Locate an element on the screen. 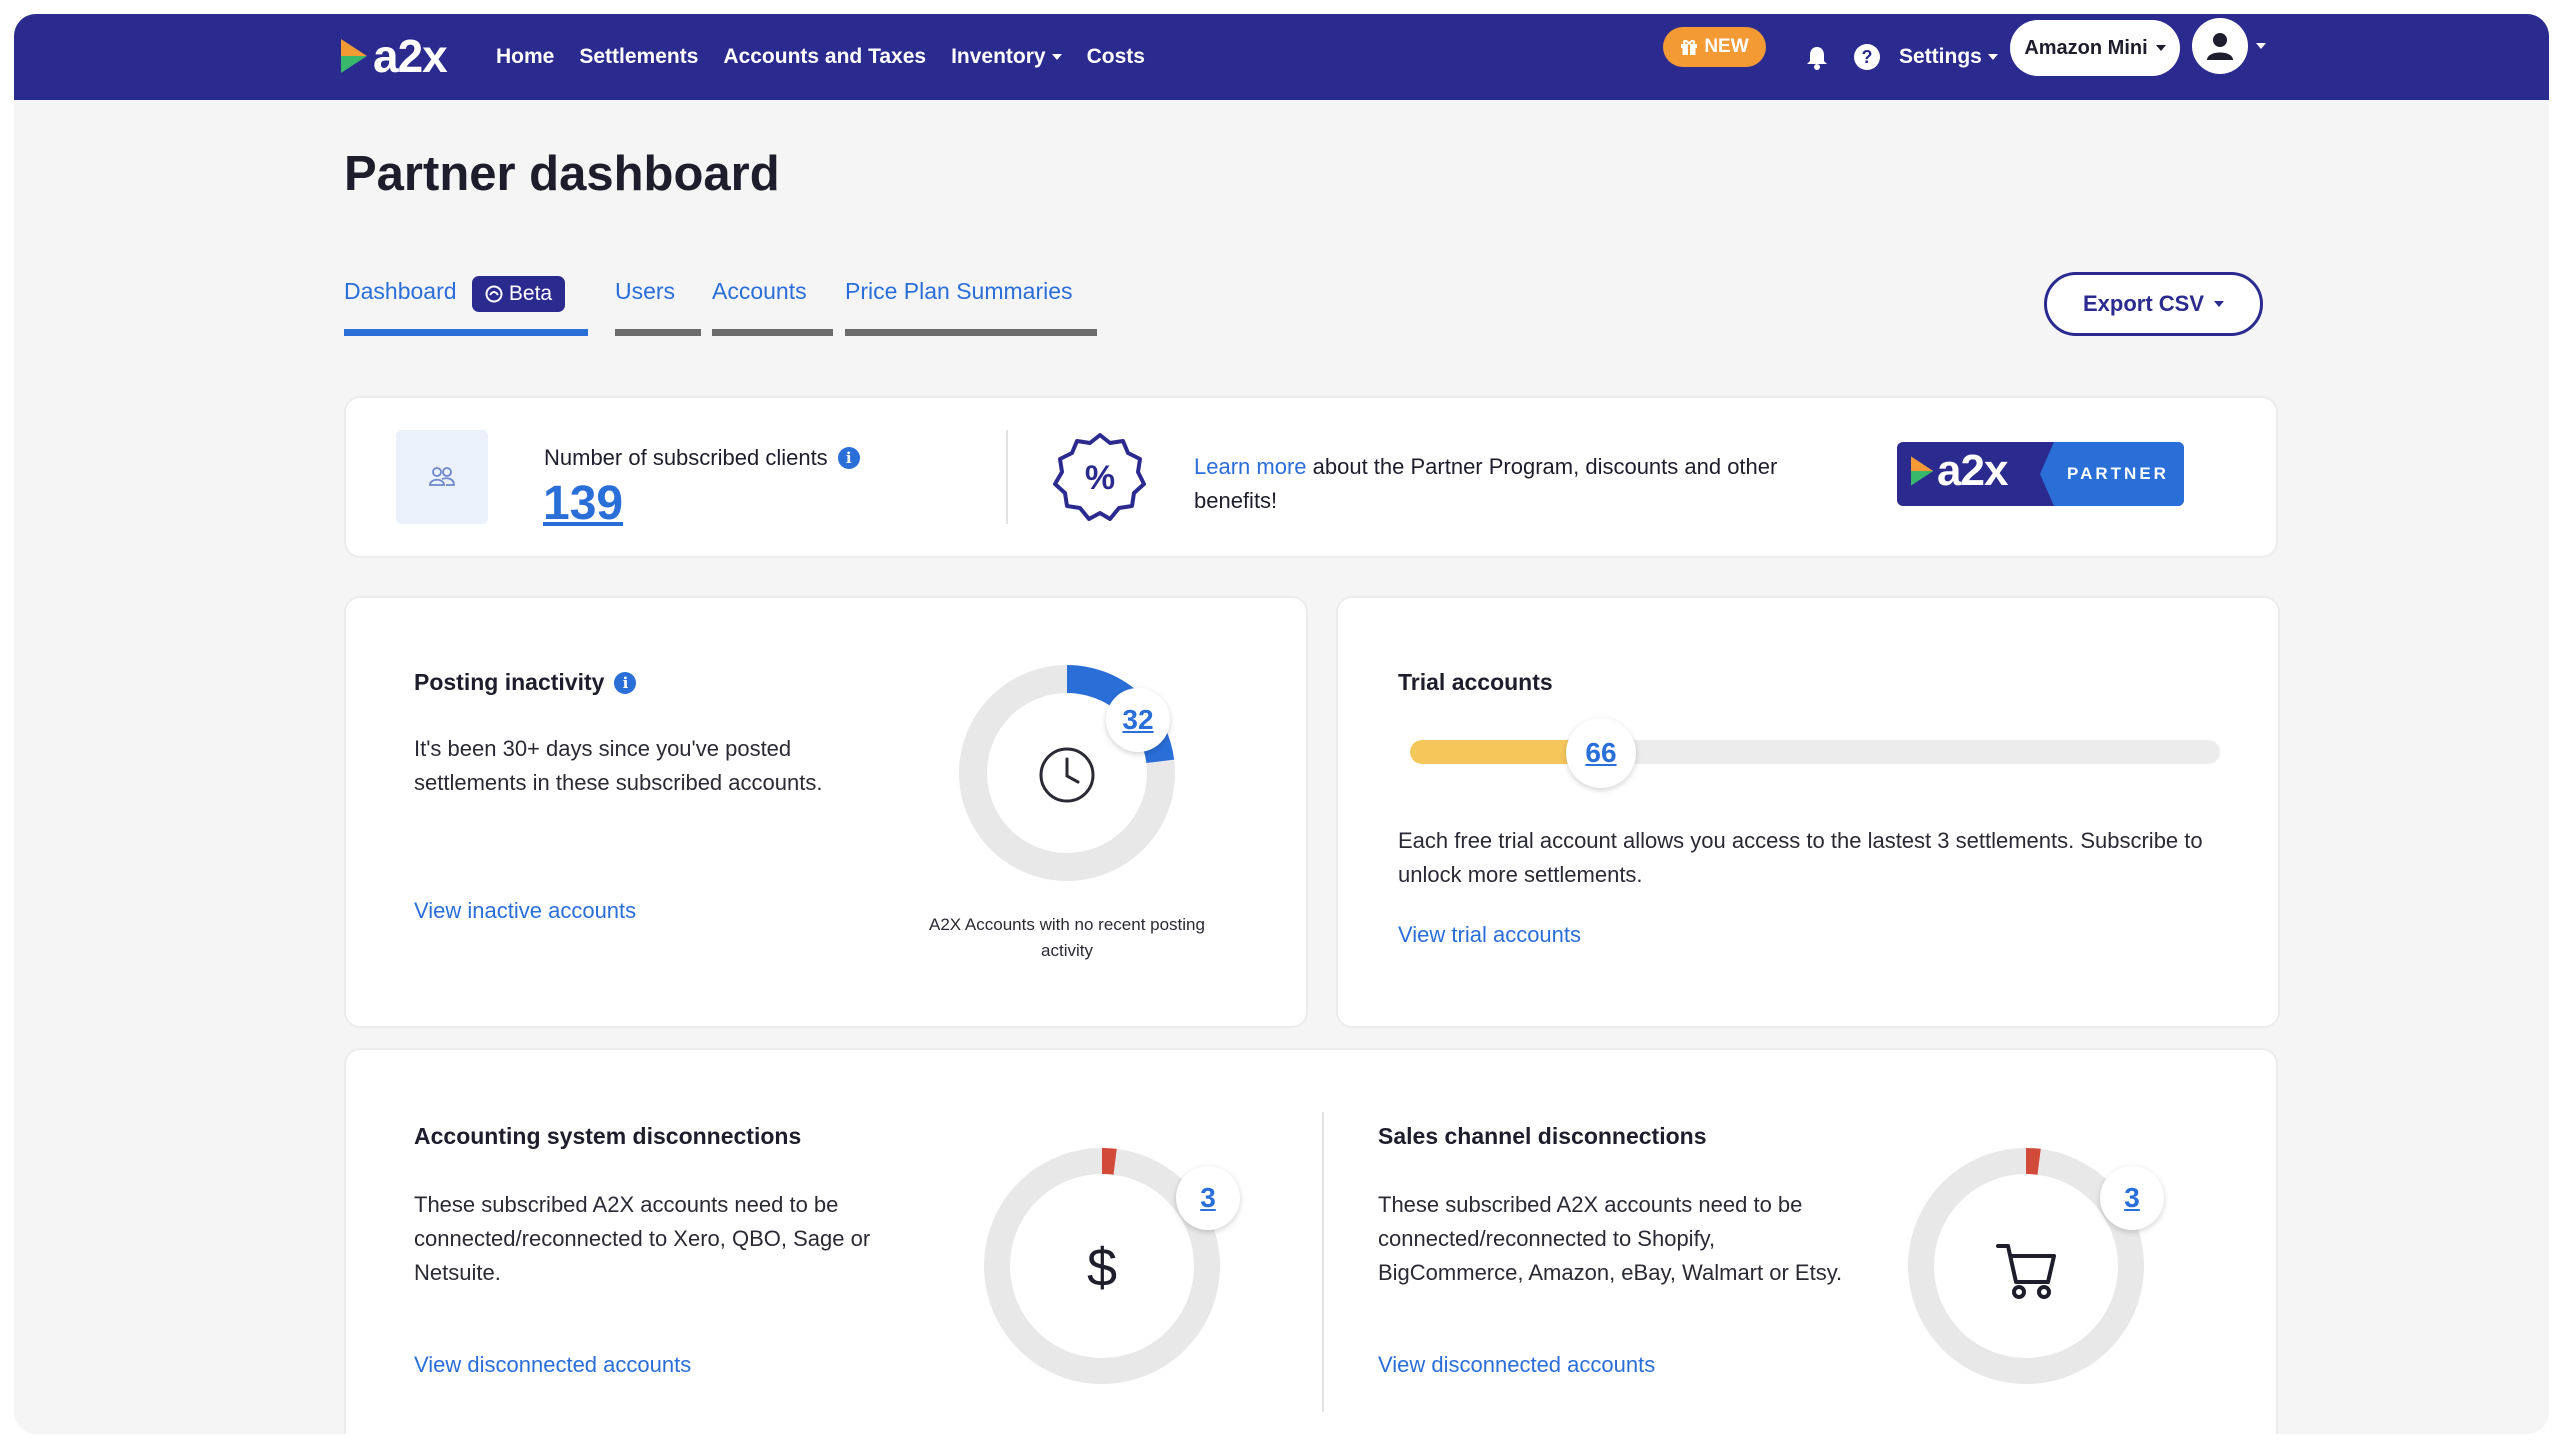  sales-disconnected-count: 3 is located at coordinates (2132, 1198).